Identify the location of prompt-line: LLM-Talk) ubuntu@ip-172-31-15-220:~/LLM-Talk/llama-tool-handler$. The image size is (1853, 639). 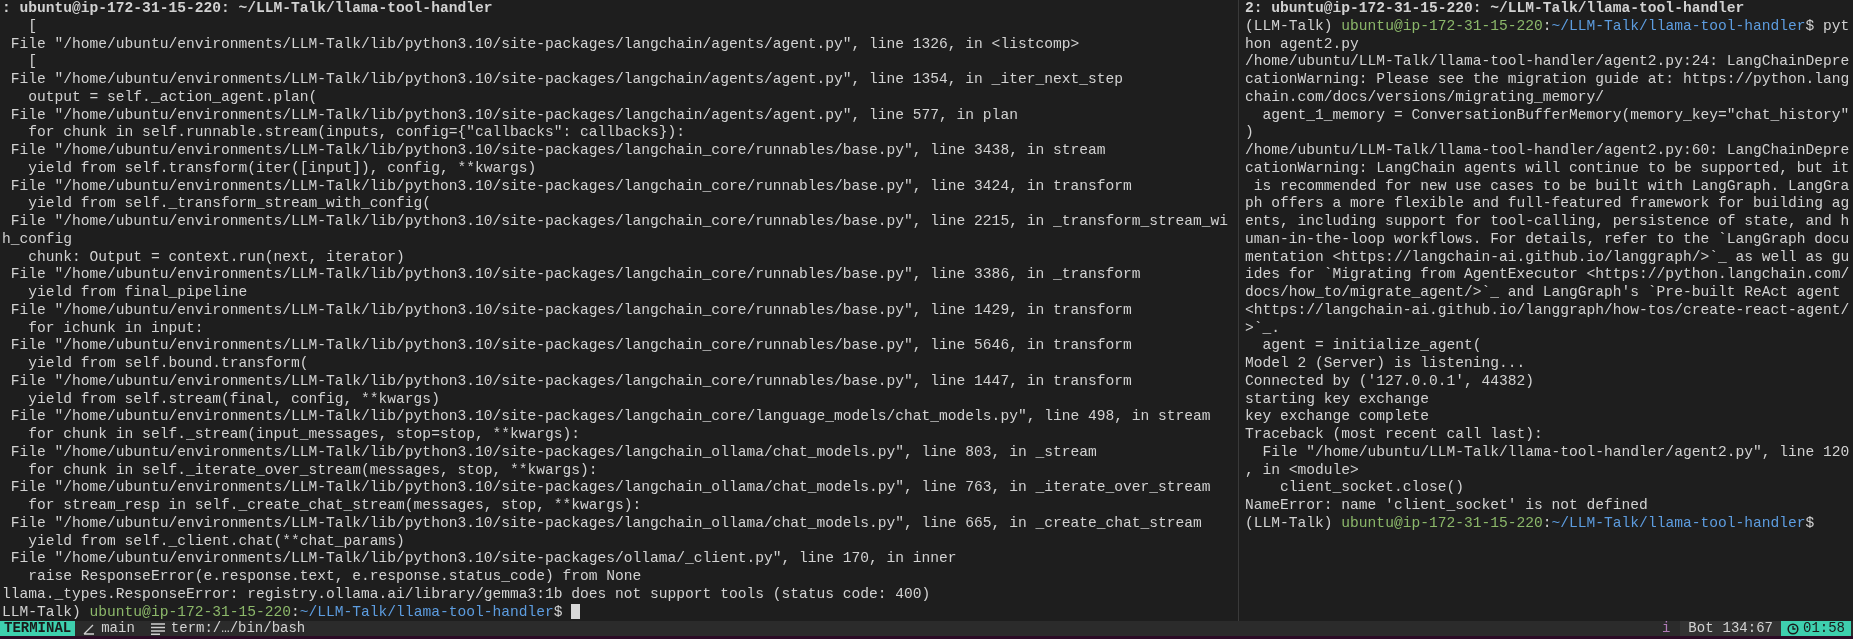
(620, 612).